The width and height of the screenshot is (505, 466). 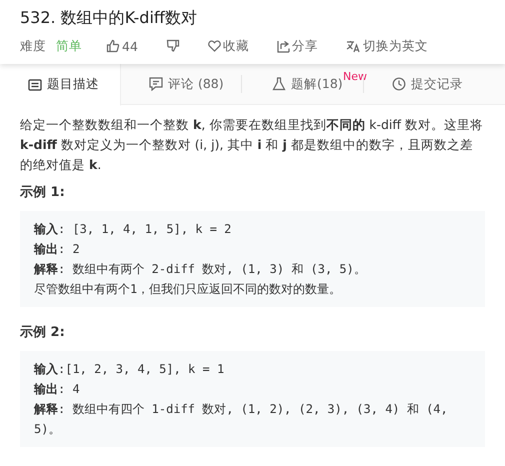 I want to click on dislike-button, so click(x=173, y=46).